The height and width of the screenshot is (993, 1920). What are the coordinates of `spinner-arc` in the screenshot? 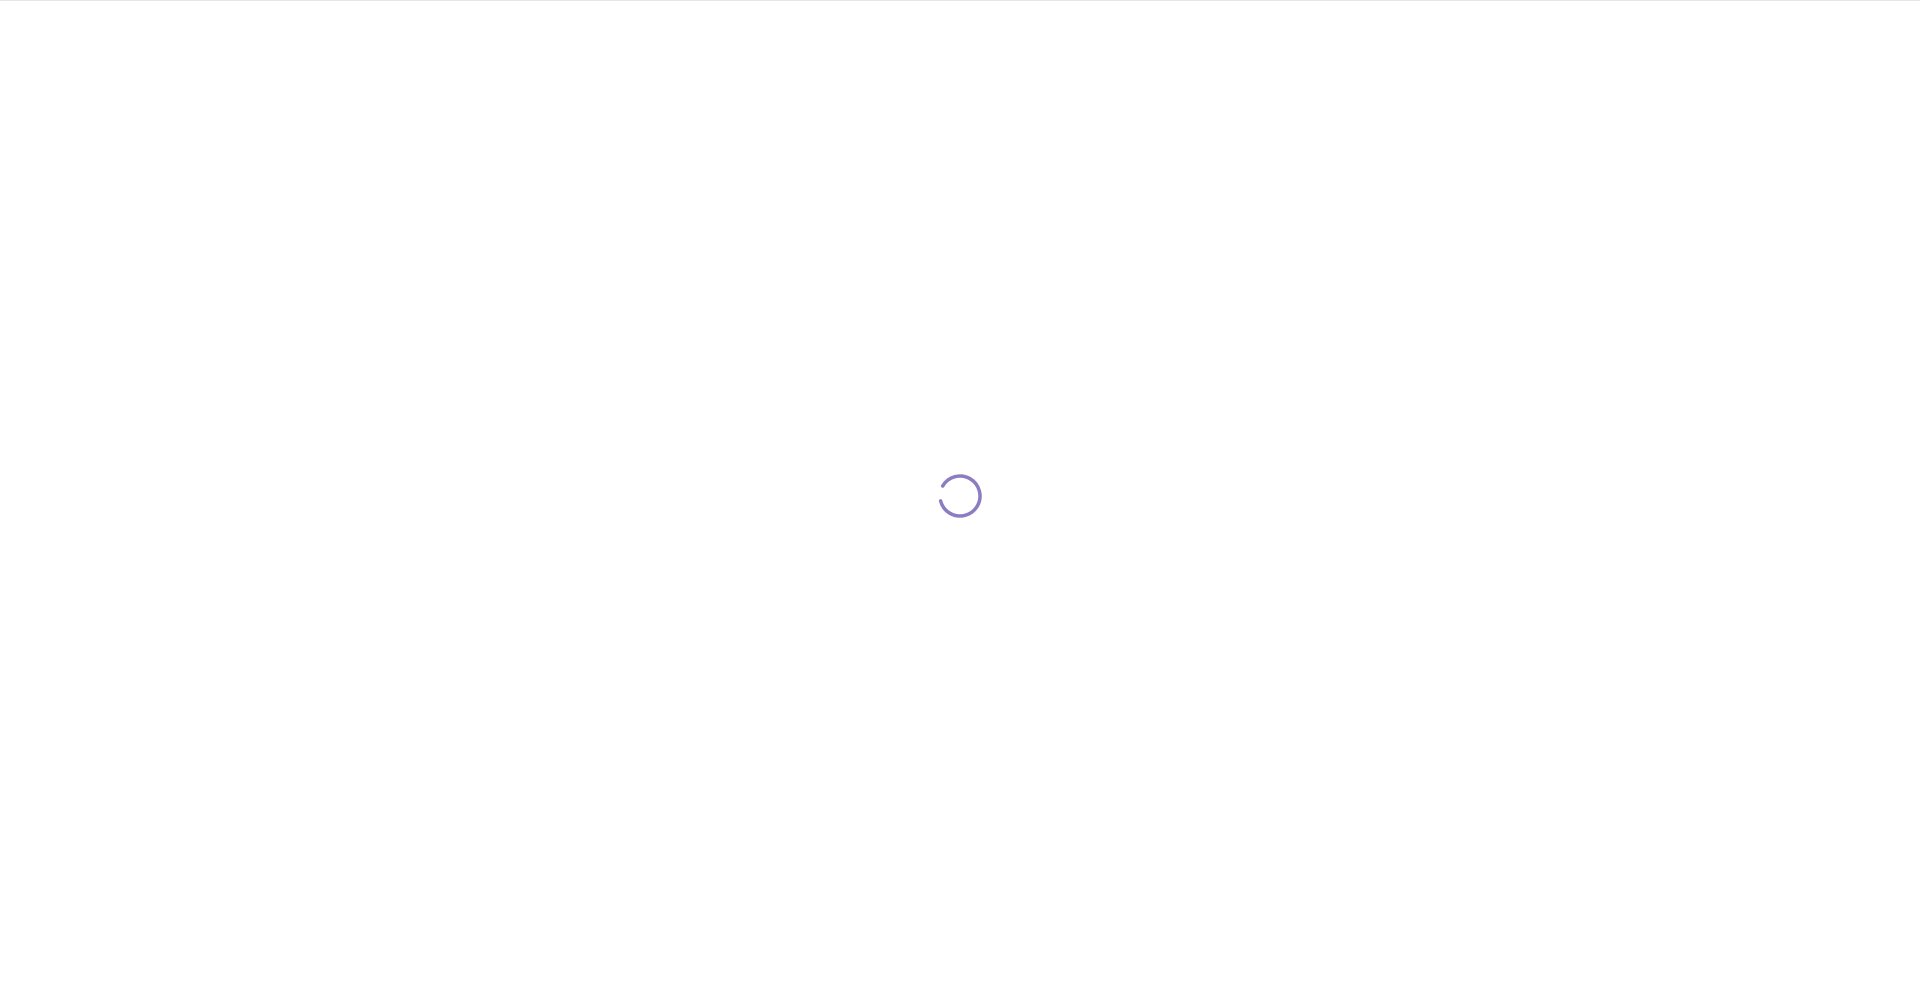 It's located at (960, 496).